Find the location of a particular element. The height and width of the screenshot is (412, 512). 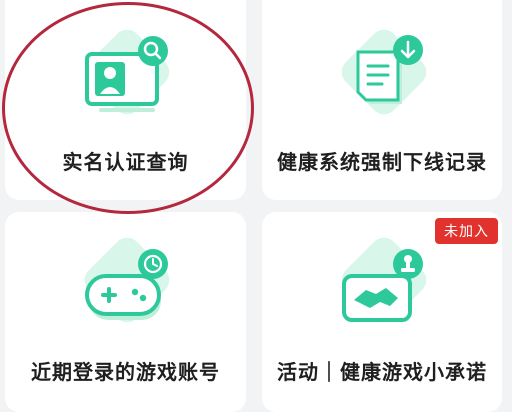

card-label: 健康系统强制下线记录 is located at coordinates (382, 162).